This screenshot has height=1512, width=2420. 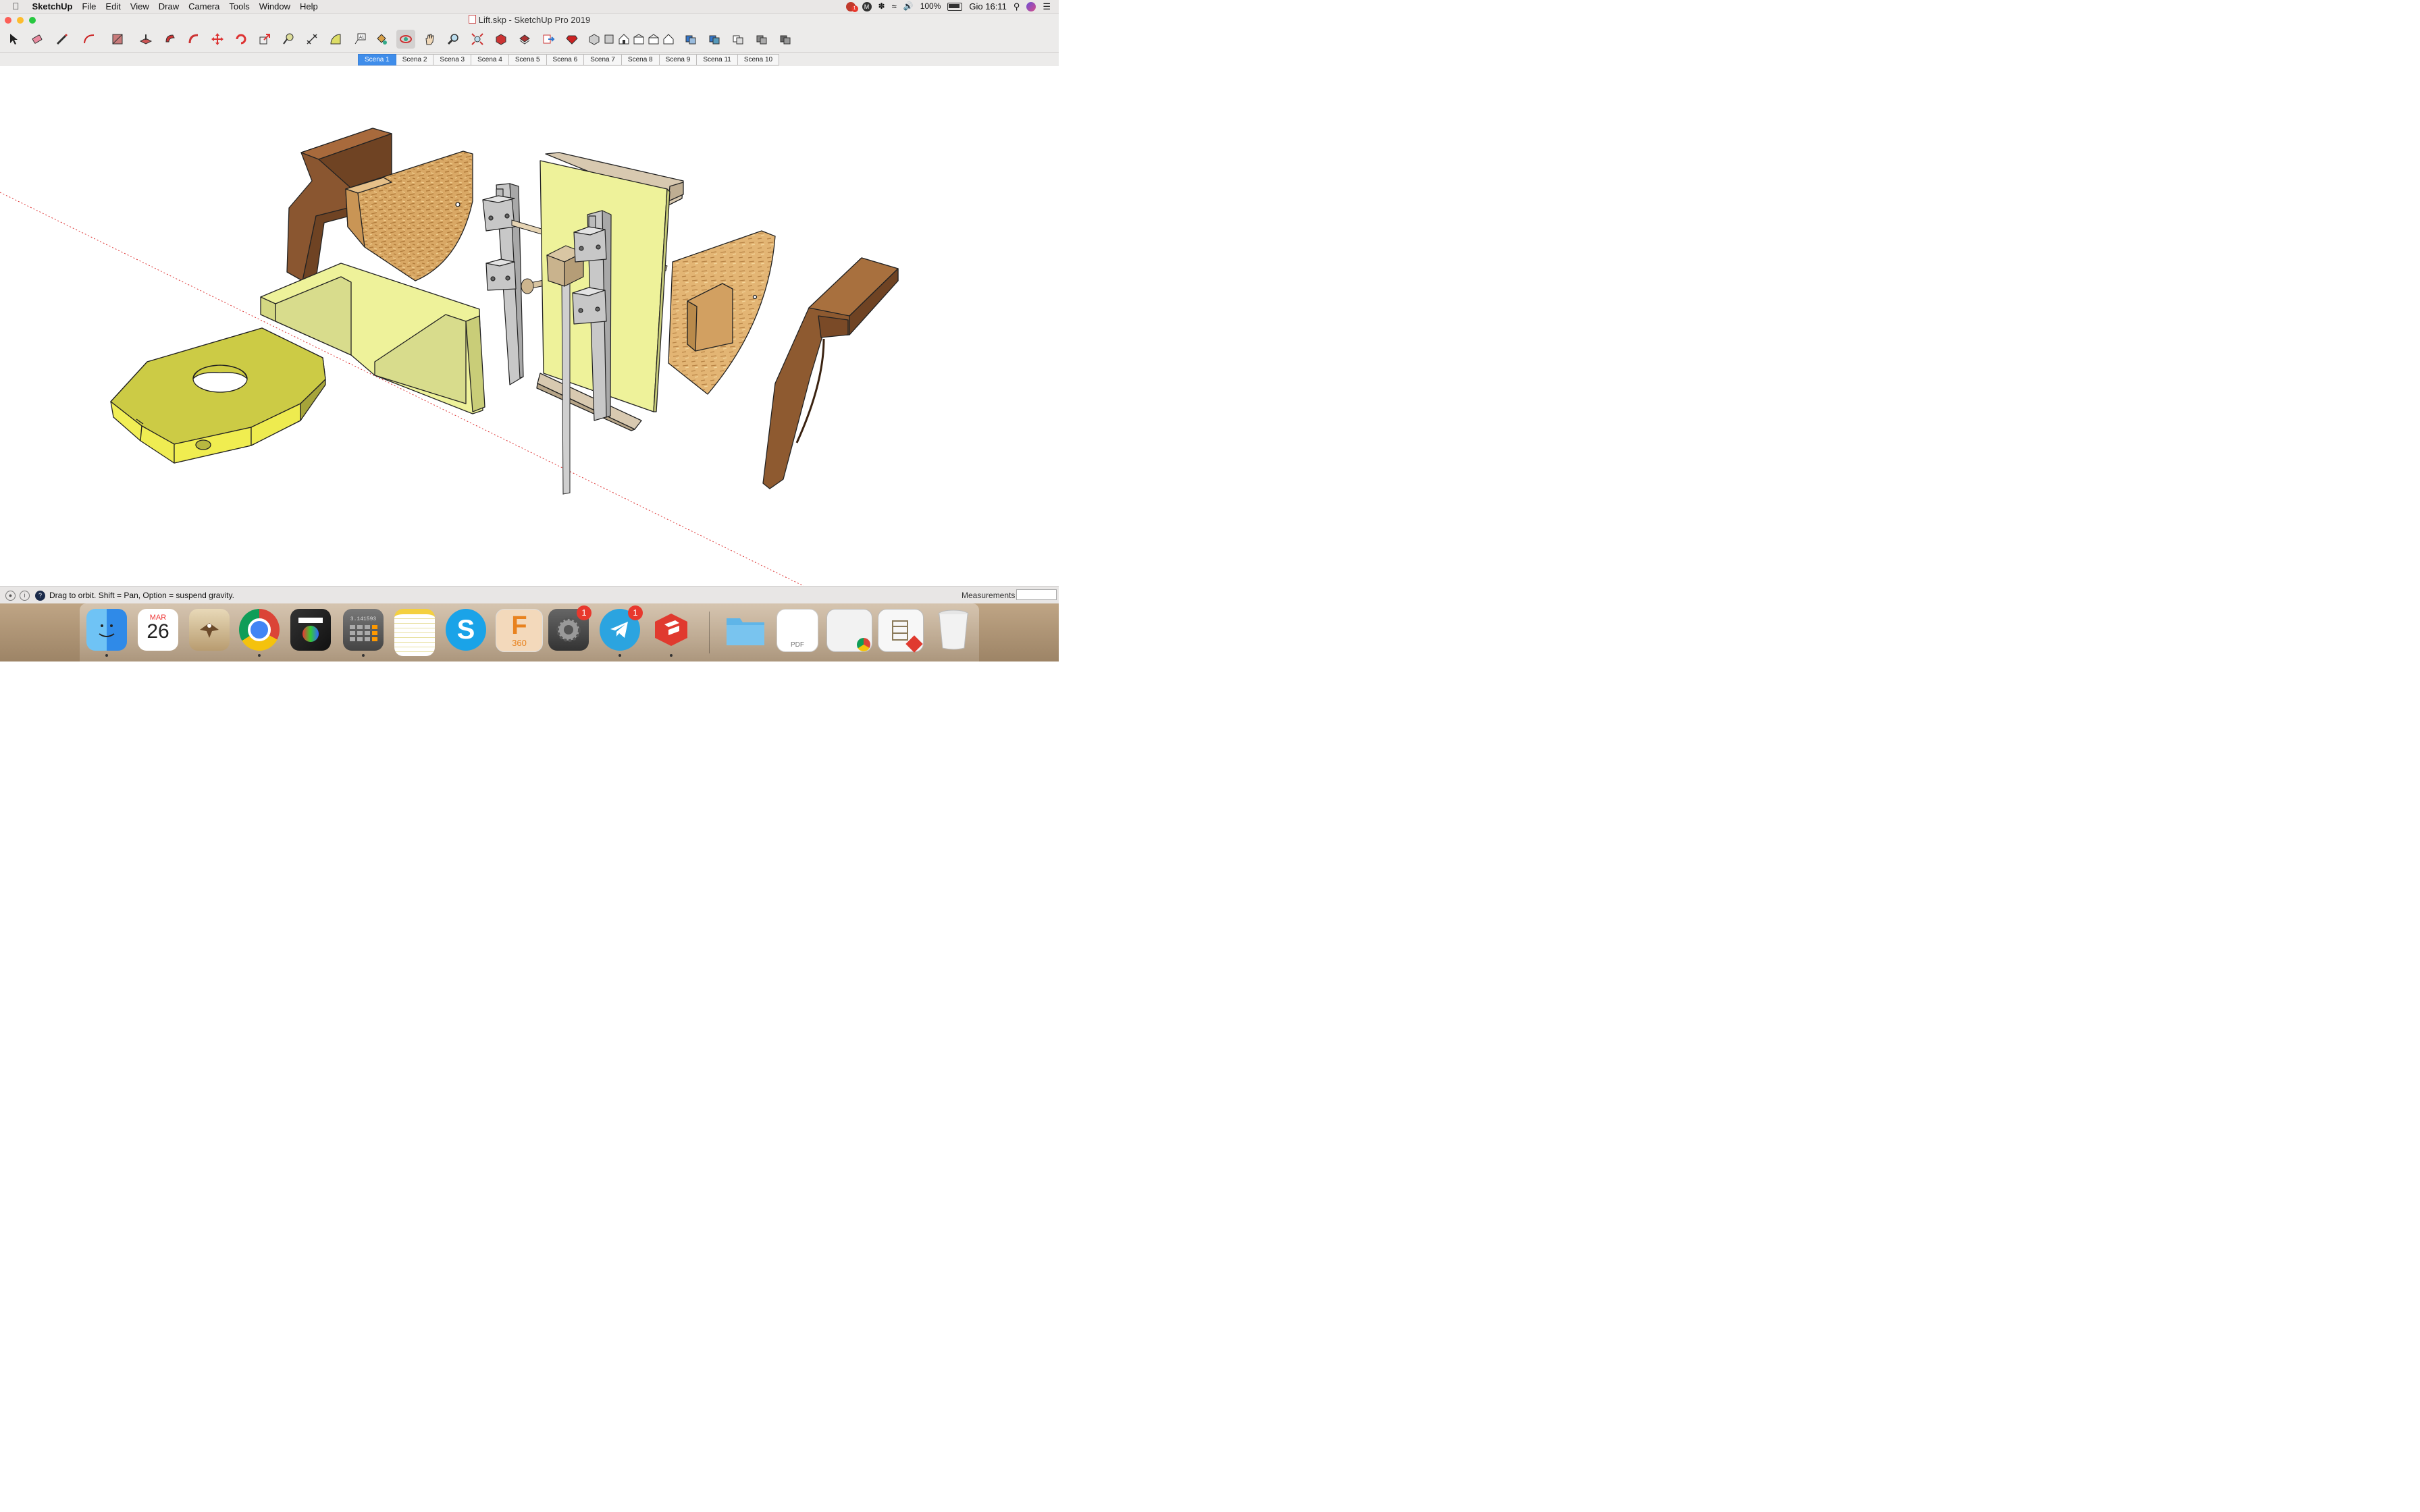 What do you see at coordinates (640, 59) in the screenshot?
I see `scene-tab-8: Scena 8` at bounding box center [640, 59].